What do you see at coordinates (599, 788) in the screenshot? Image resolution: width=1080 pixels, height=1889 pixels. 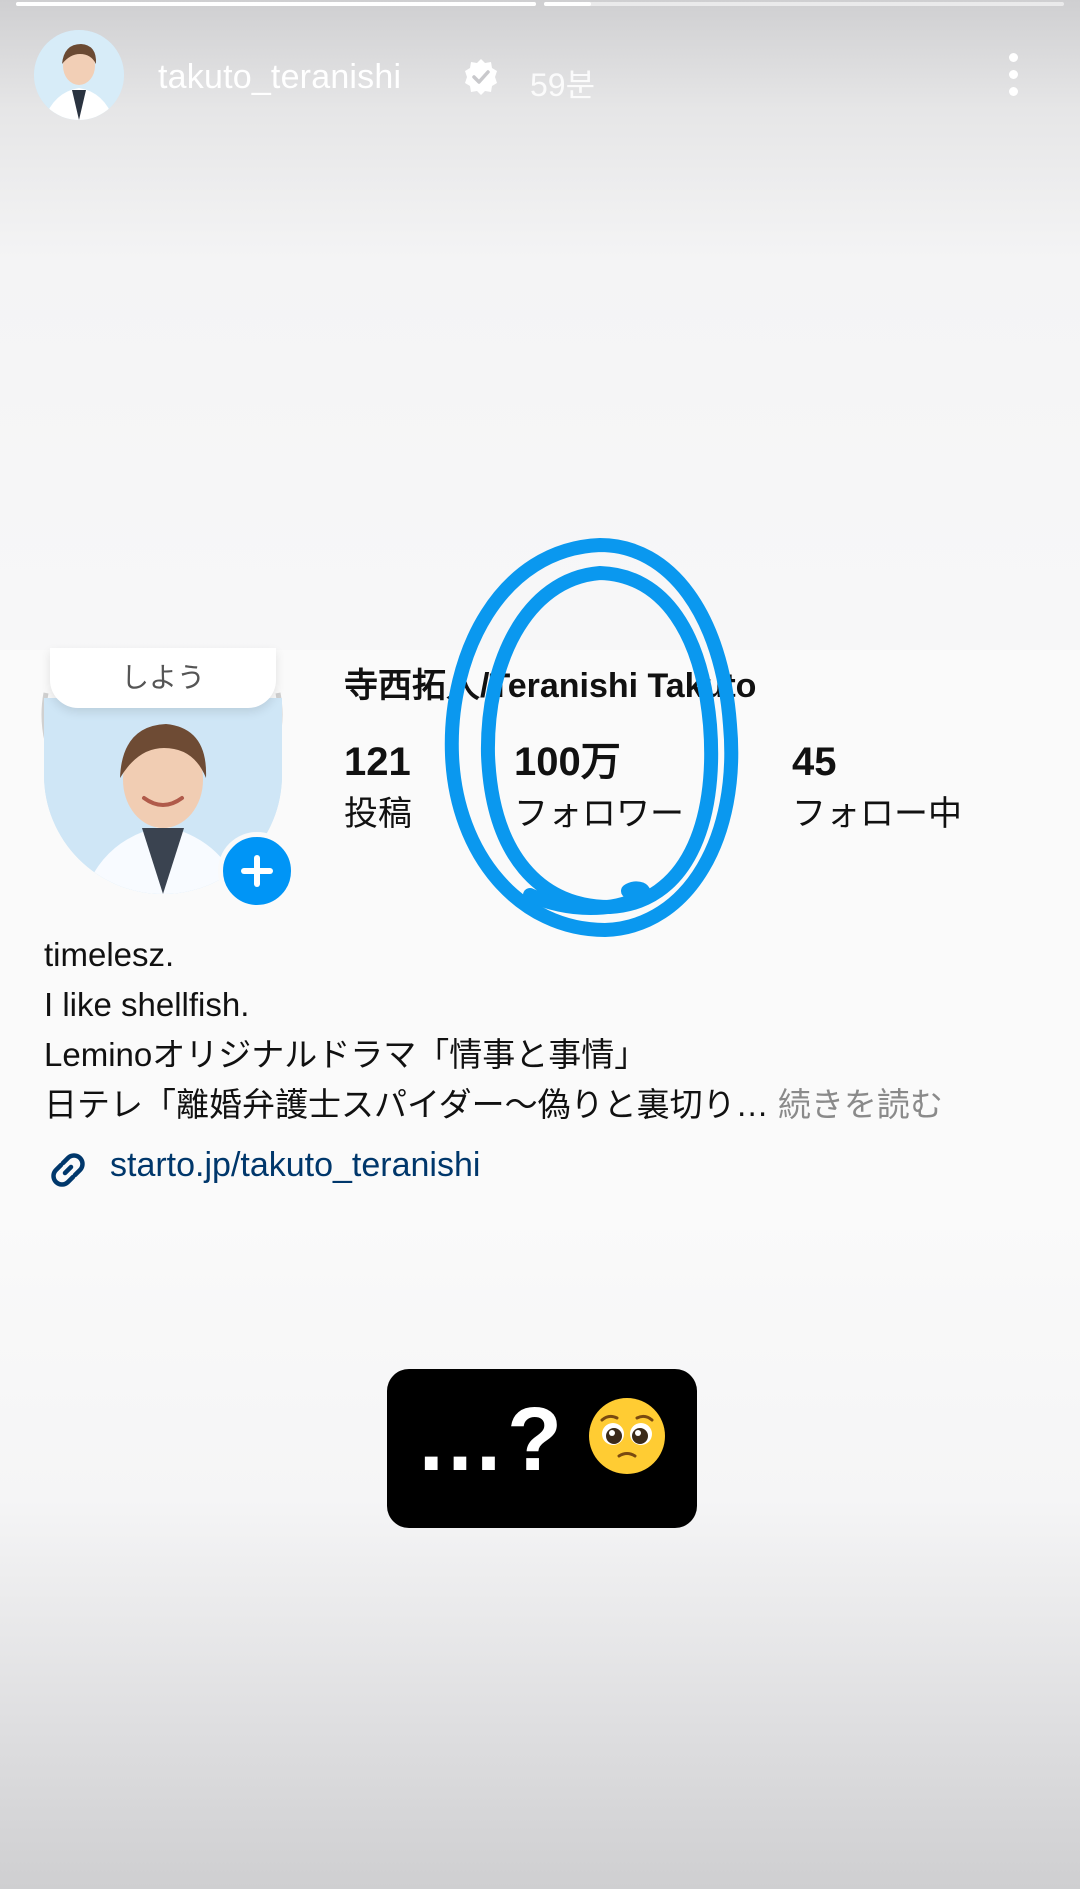 I see `stat-followers: 100万 フォロワー` at bounding box center [599, 788].